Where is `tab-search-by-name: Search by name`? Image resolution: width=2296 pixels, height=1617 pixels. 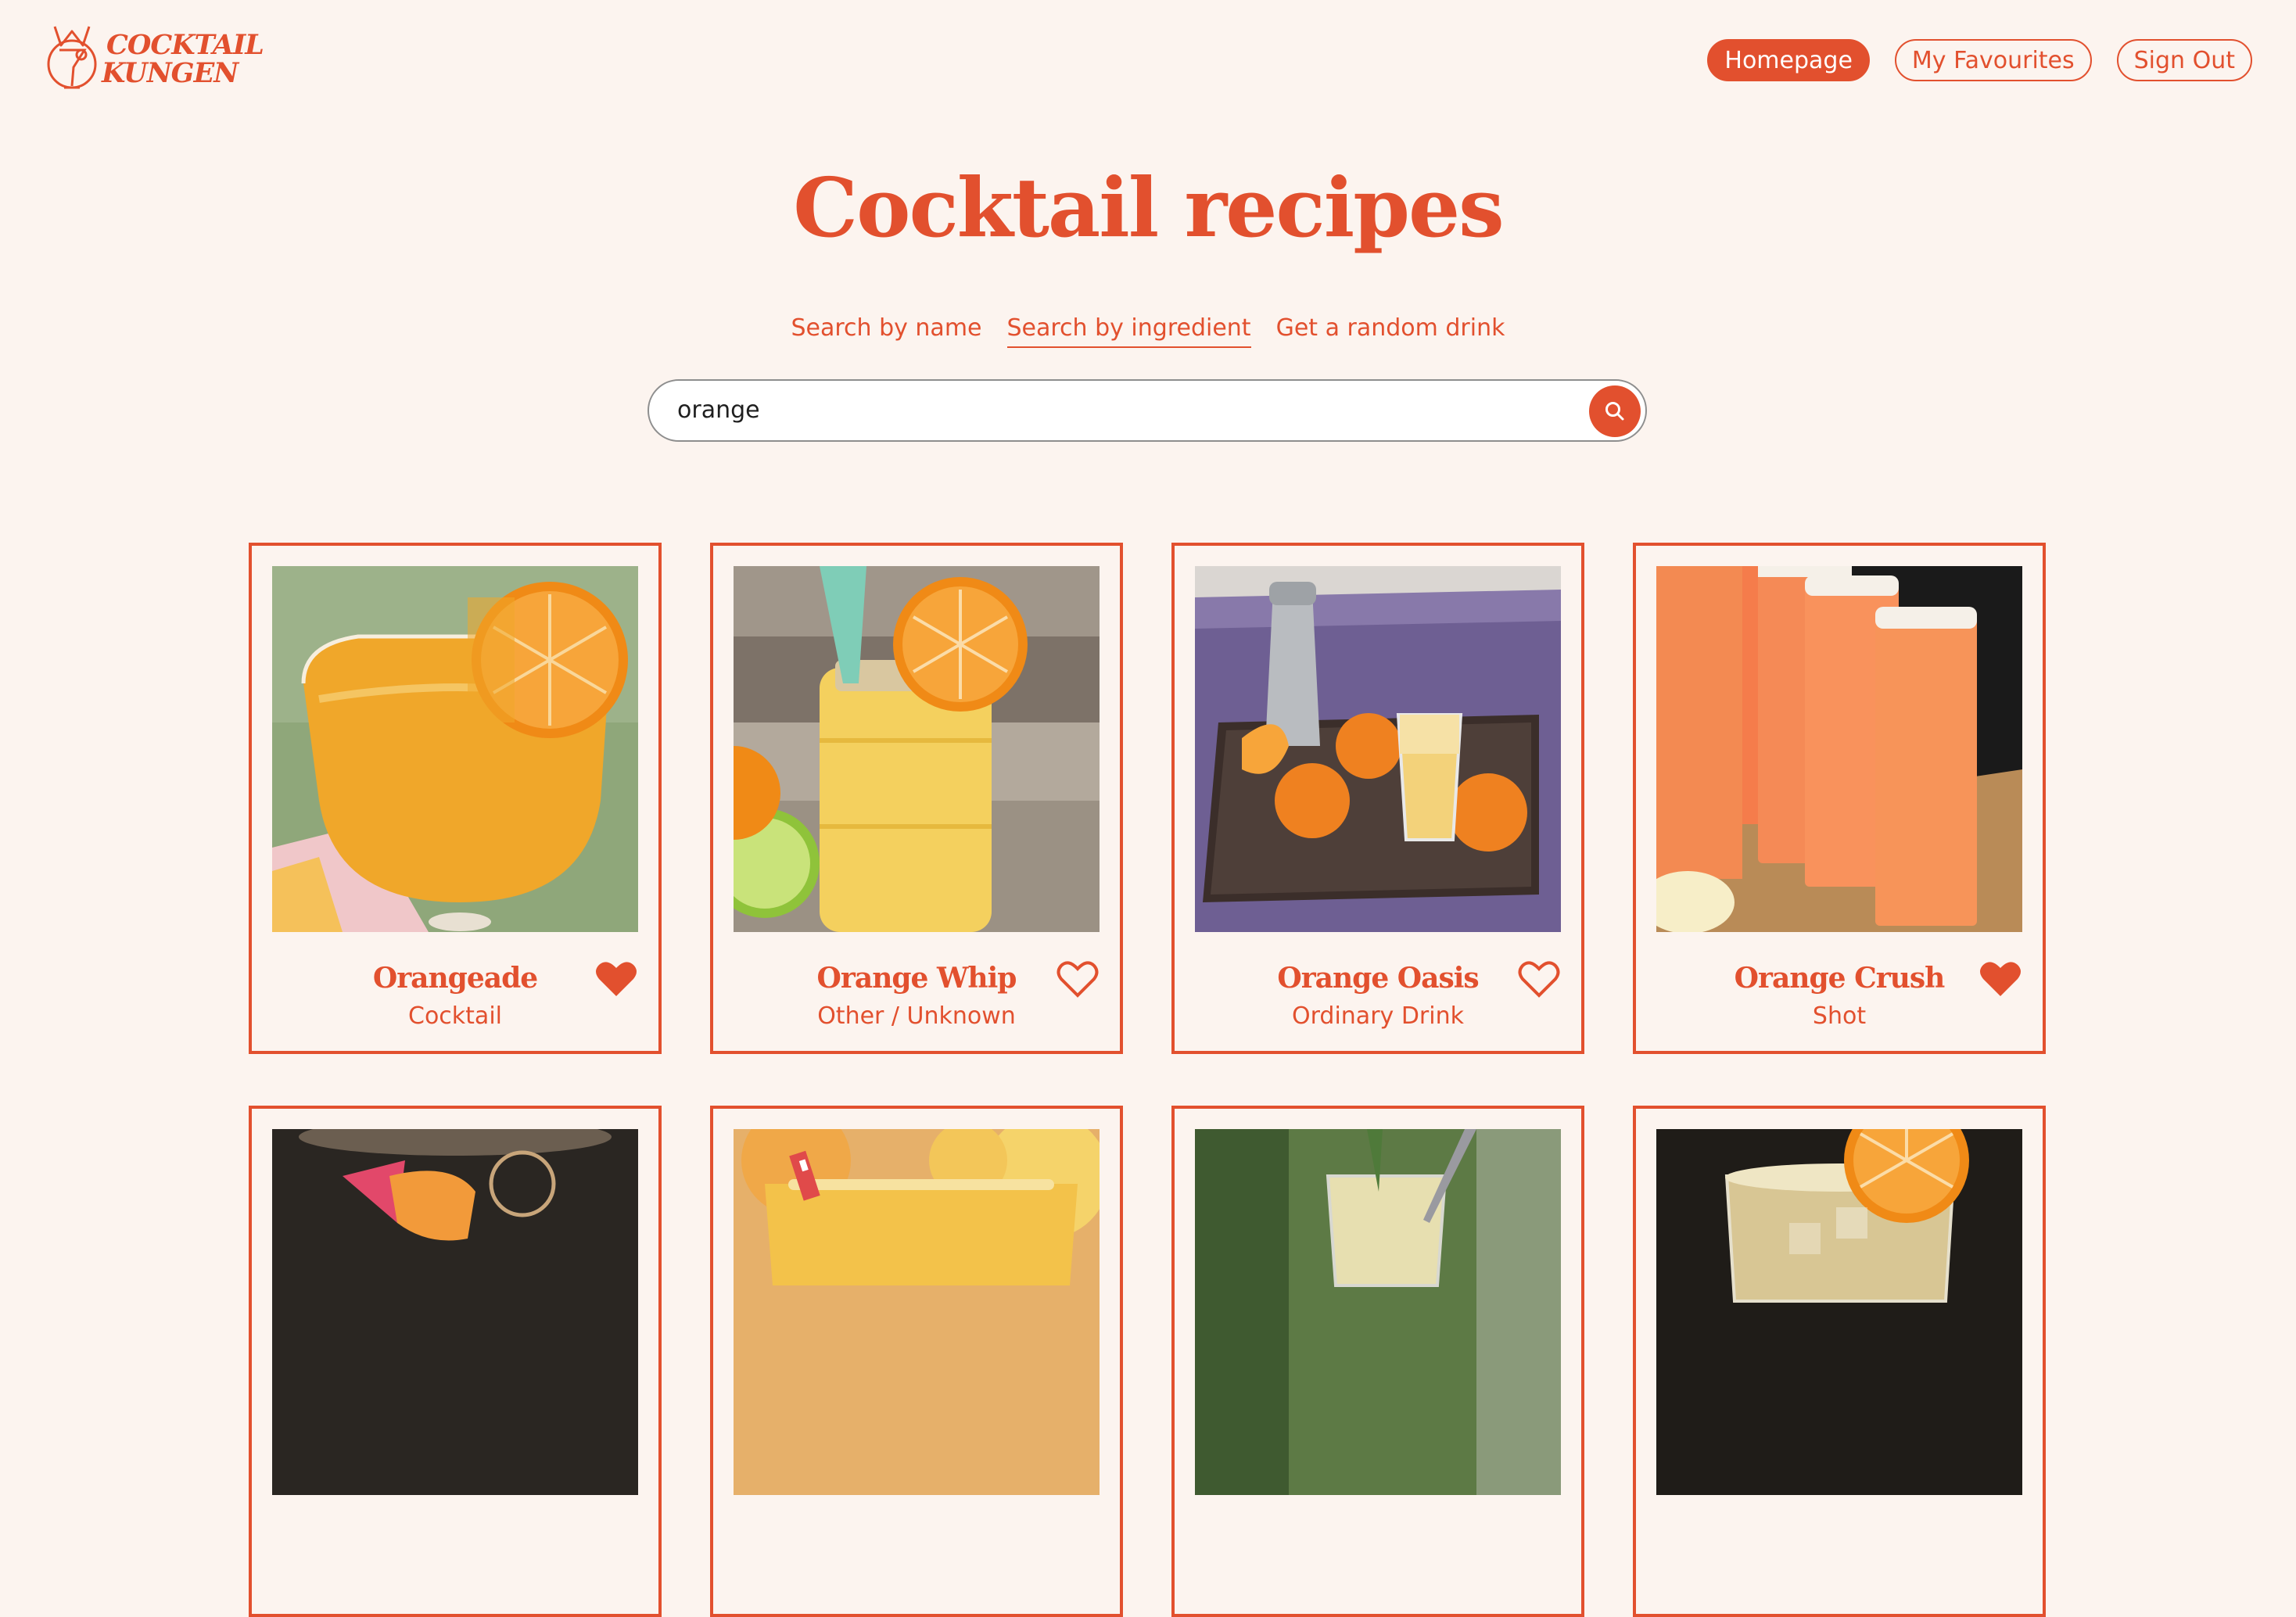
tab-search-by-name: Search by name is located at coordinates (886, 331).